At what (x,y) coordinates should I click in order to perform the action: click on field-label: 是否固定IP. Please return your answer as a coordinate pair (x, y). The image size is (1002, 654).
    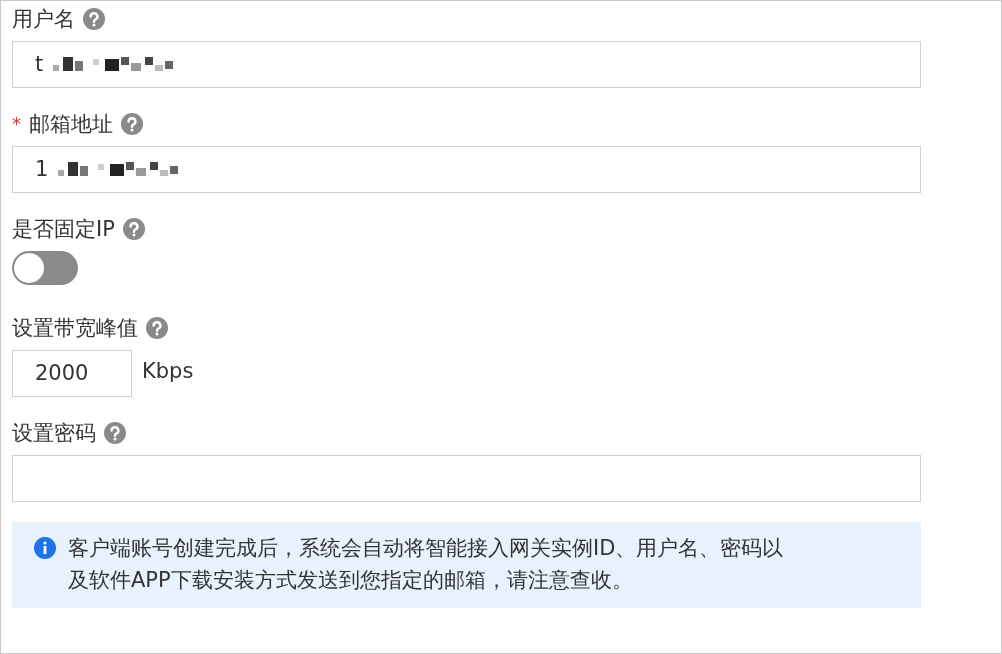
    Looking at the image, I should click on (63, 229).